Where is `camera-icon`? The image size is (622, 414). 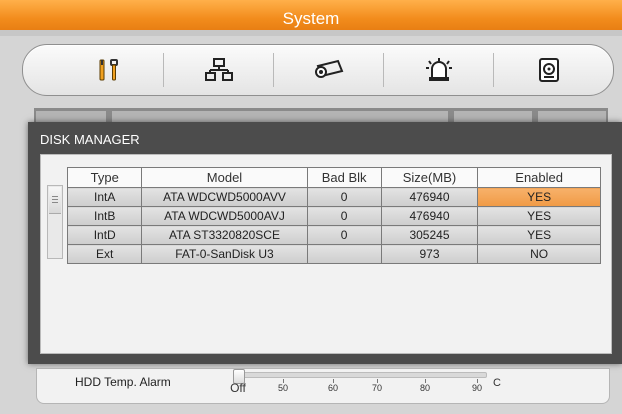
camera-icon is located at coordinates (329, 68).